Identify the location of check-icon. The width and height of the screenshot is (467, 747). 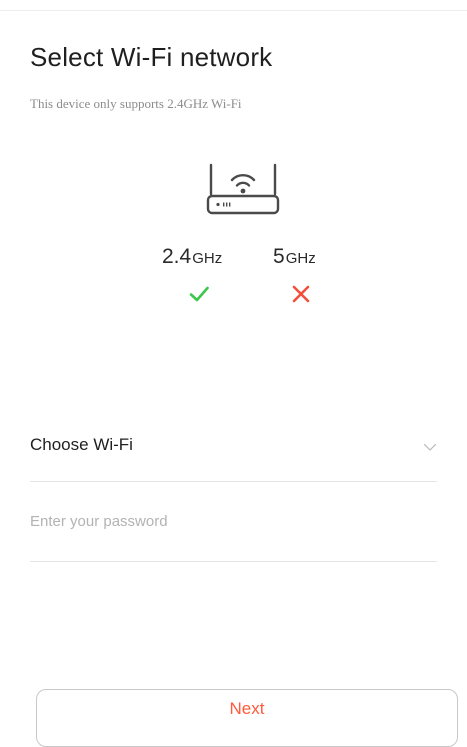
(199, 294).